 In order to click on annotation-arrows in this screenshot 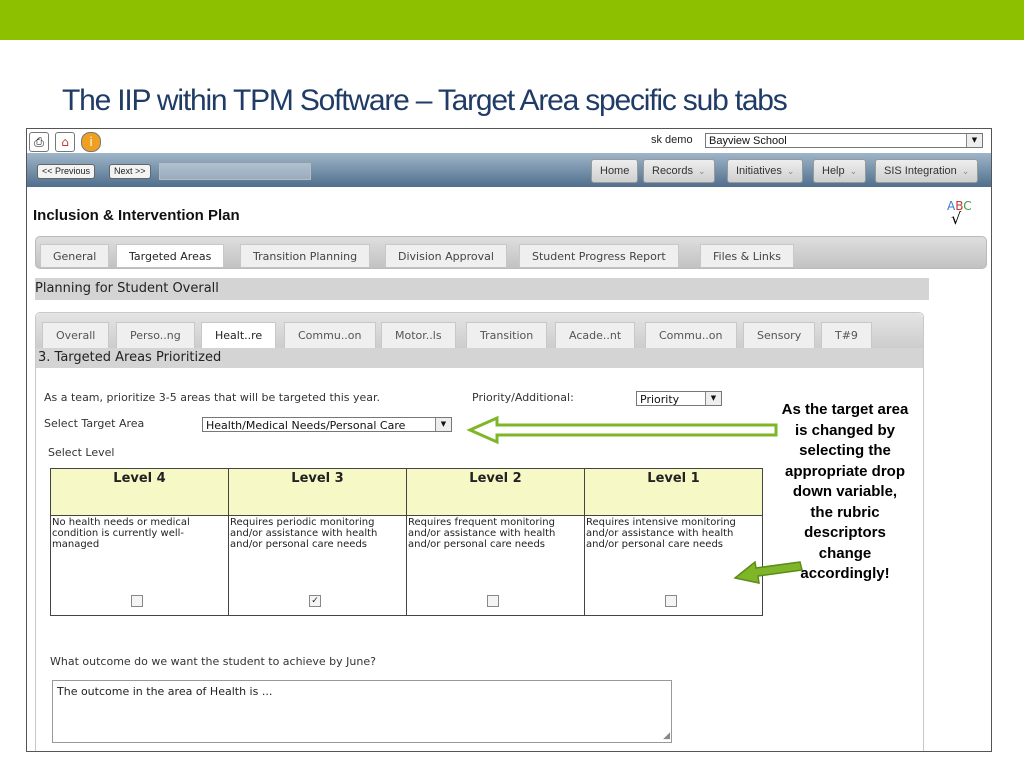, I will do `click(634, 499)`.